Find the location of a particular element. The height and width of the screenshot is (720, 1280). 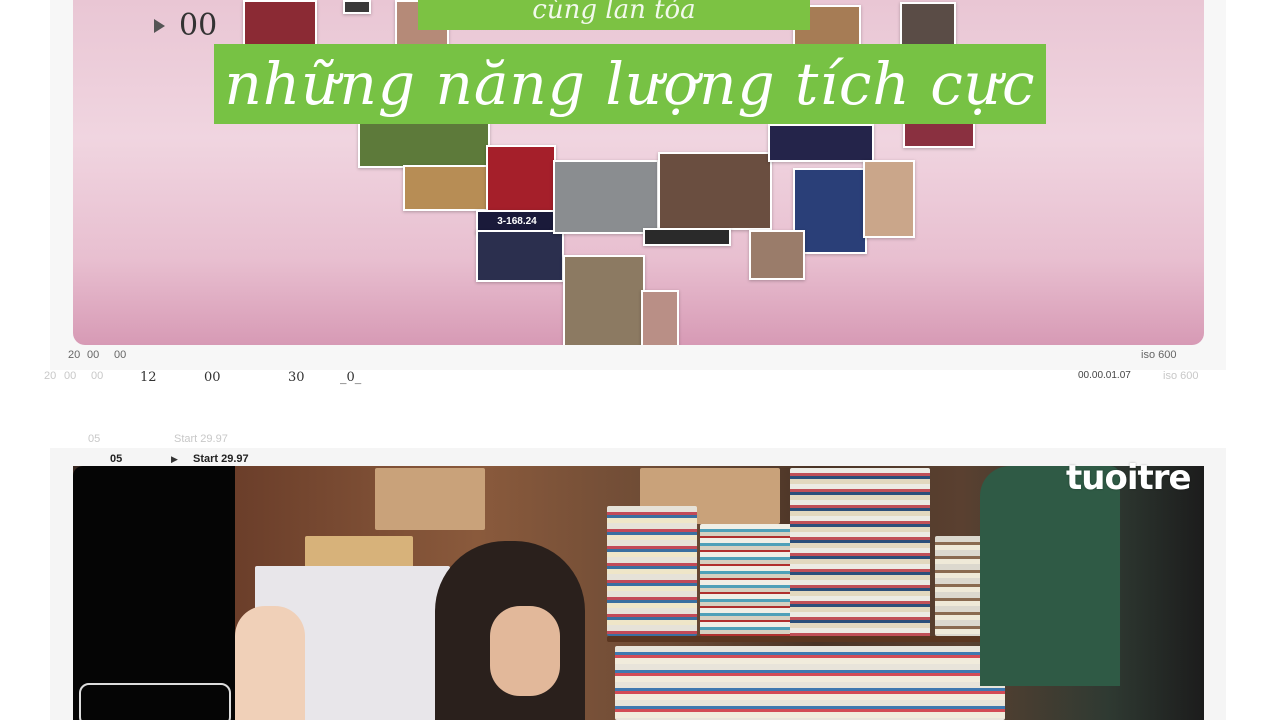

clip-number: 05 is located at coordinates (116, 459).